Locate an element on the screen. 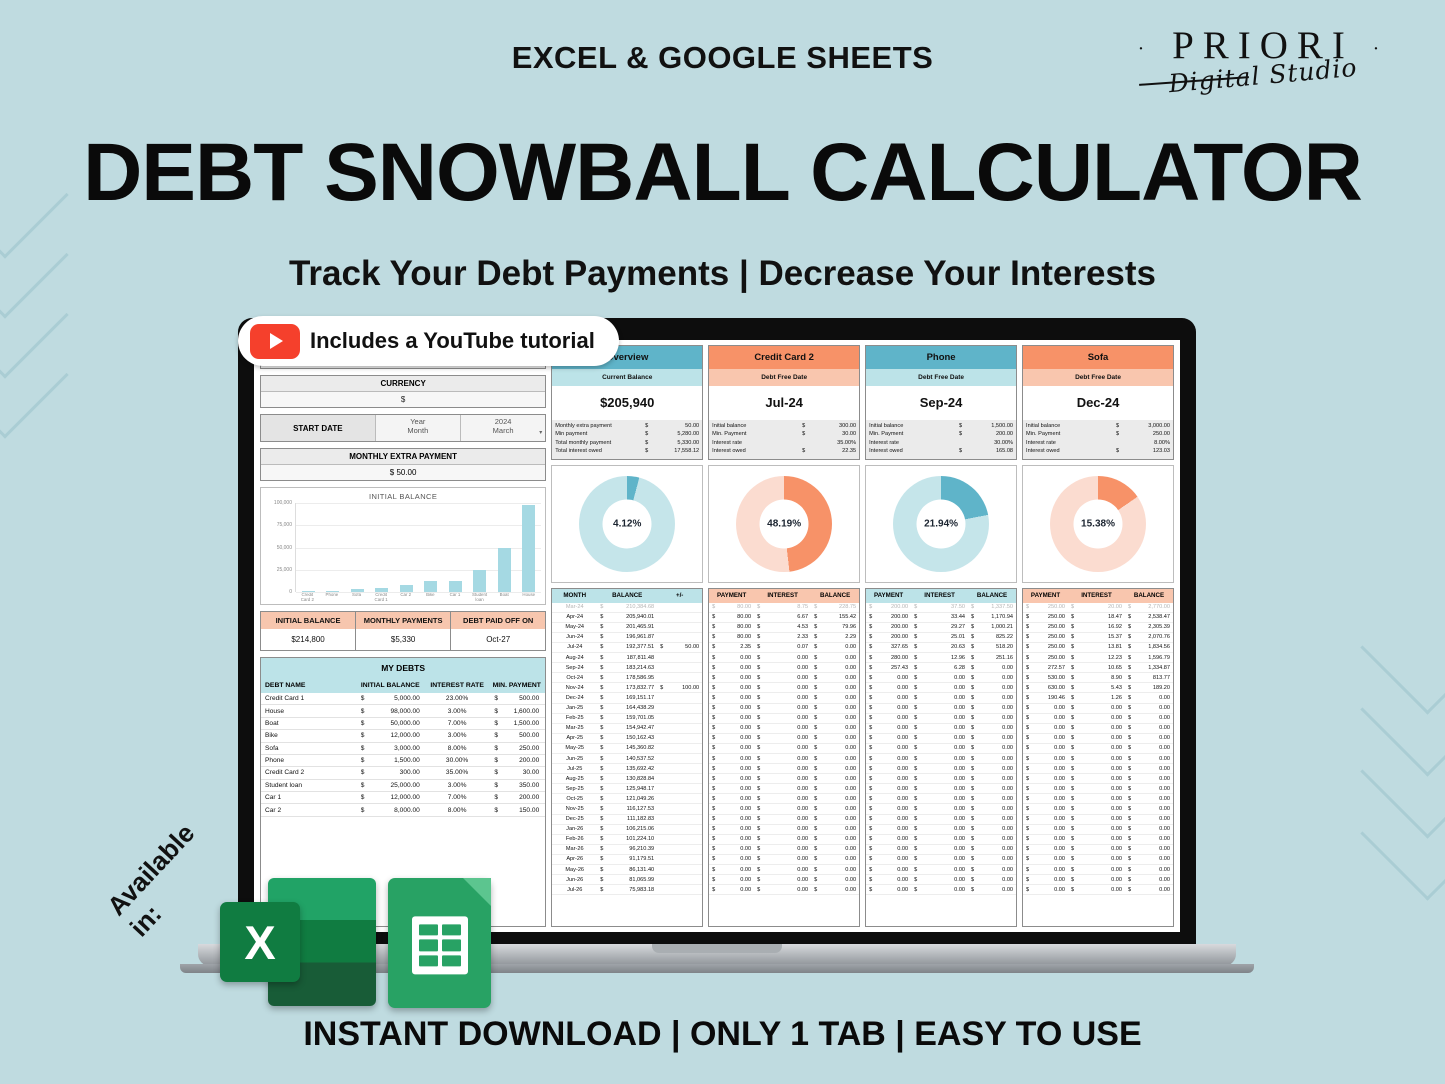  monthly-extra-payment-label: MONTHLY EXTRA PAYMENT is located at coordinates (403, 457).